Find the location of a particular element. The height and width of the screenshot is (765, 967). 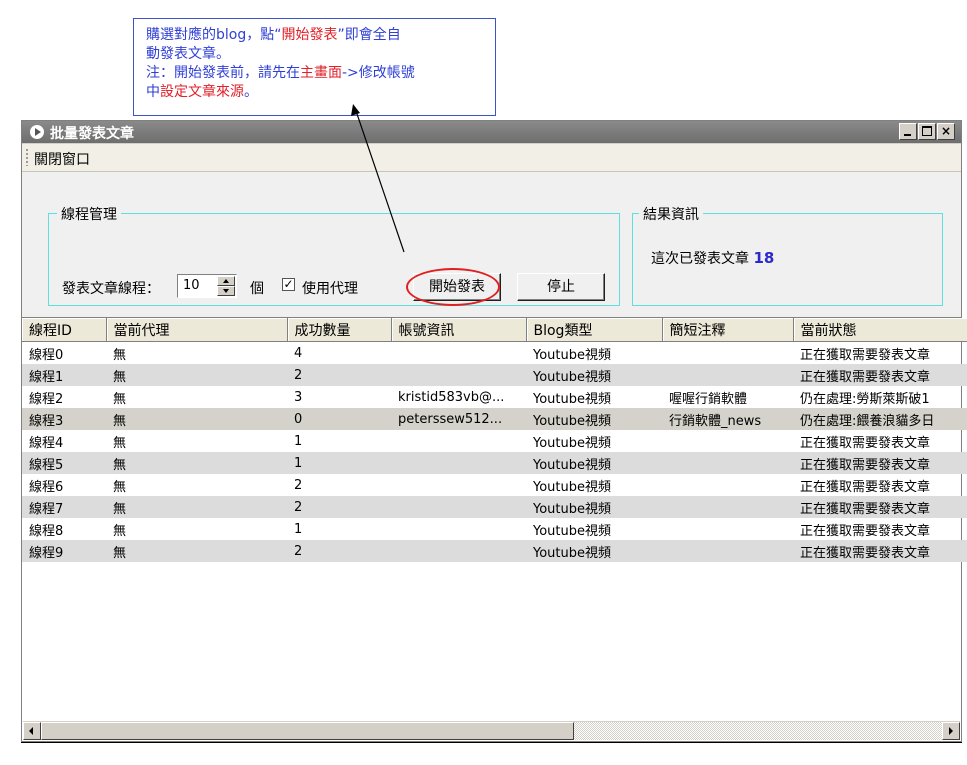

cell: 3 is located at coordinates (298, 397).